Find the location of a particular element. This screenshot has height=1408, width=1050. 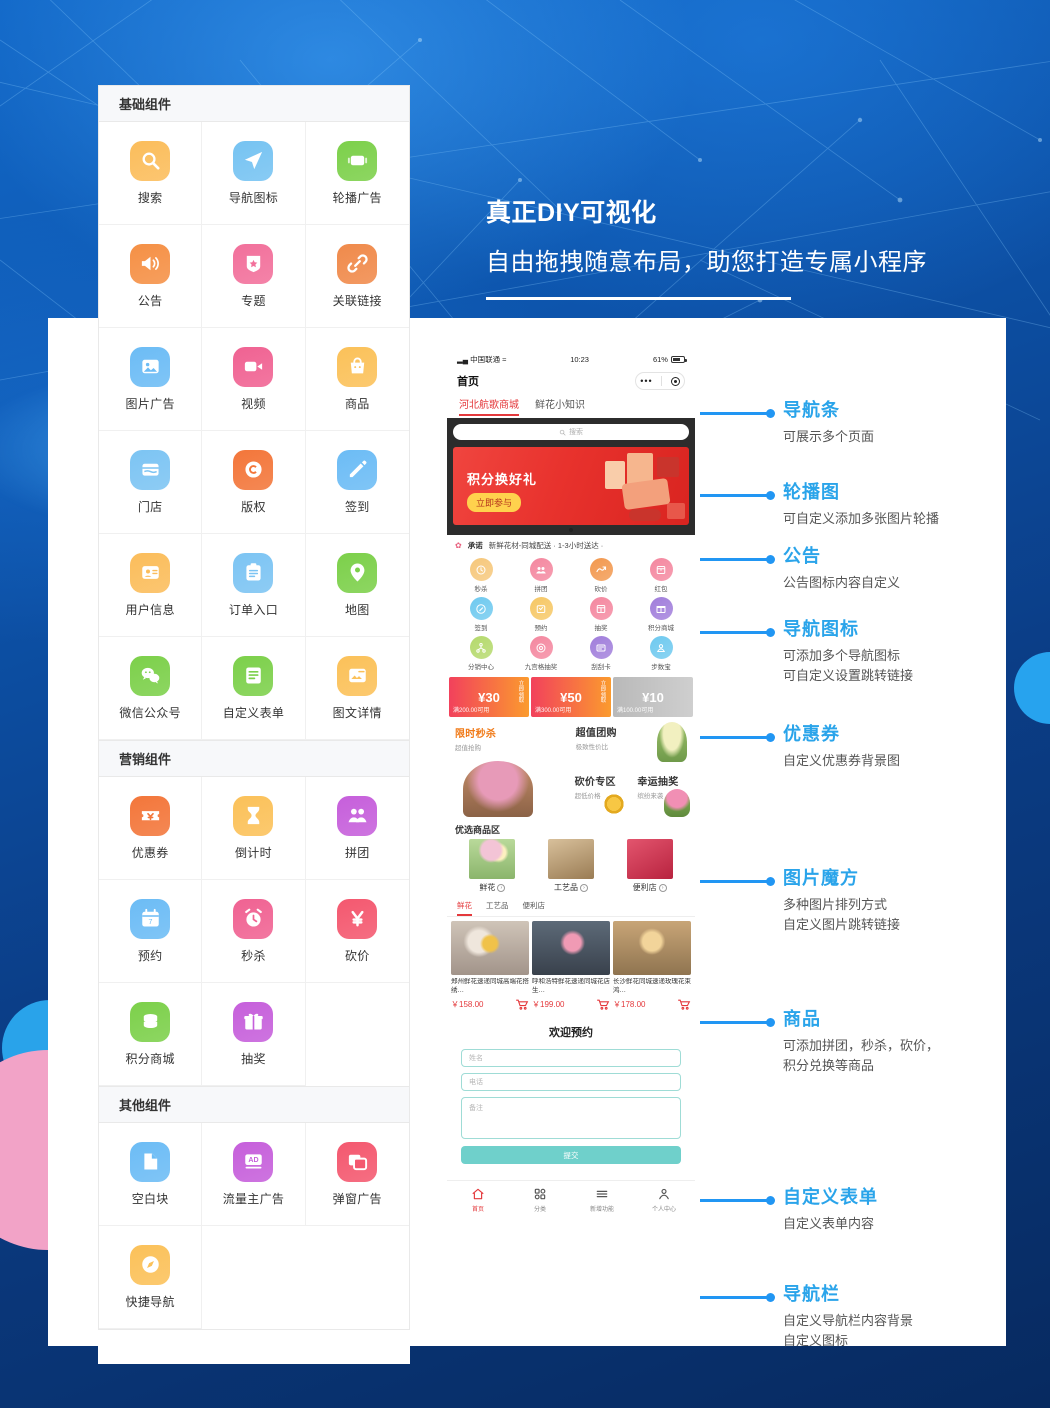

category-subtab: 便利店 is located at coordinates (534, 908).